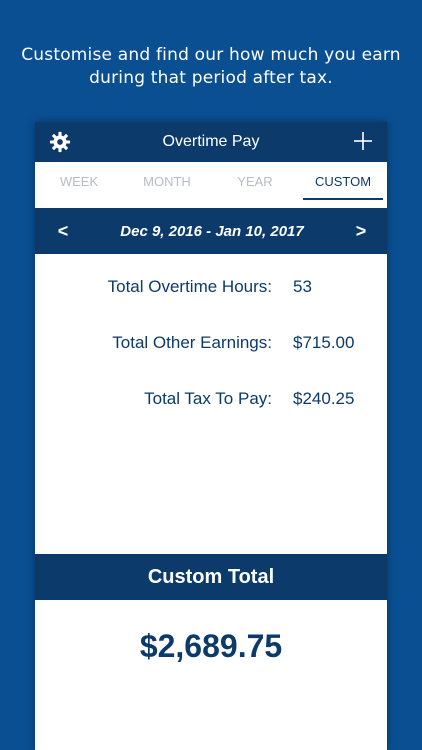 The width and height of the screenshot is (422, 750). What do you see at coordinates (255, 185) in the screenshot?
I see `tab-year: YEAR` at bounding box center [255, 185].